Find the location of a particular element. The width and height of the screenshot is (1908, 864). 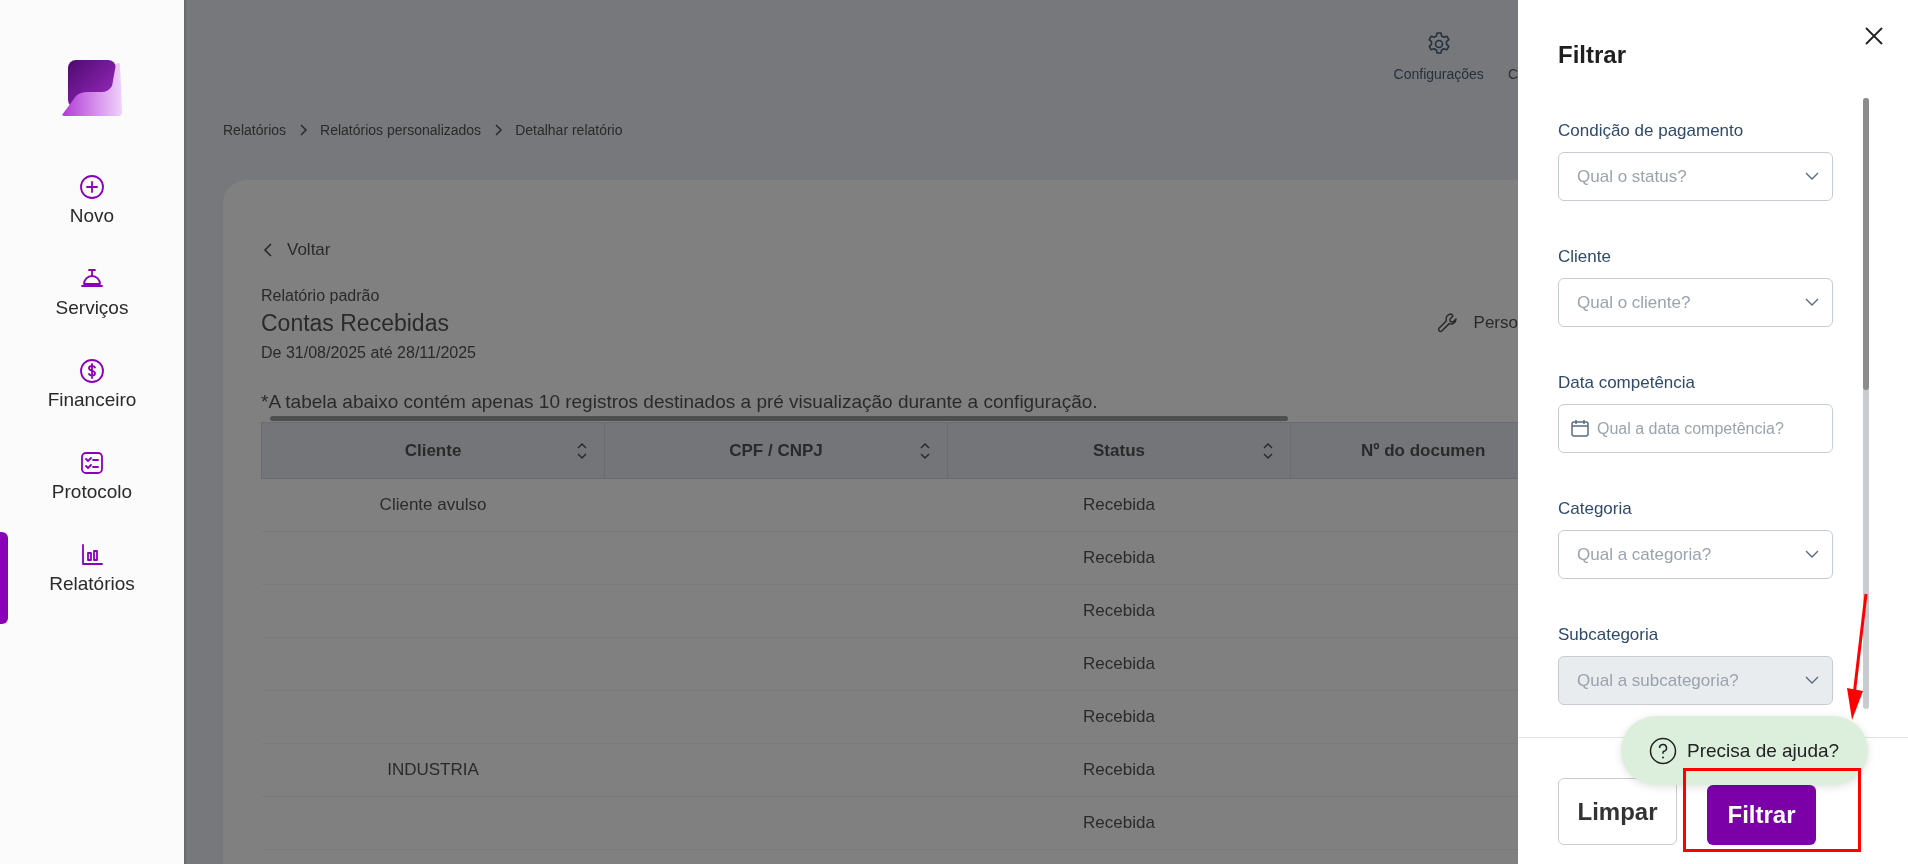

table-cell: Cliente avulso is located at coordinates (433, 505).